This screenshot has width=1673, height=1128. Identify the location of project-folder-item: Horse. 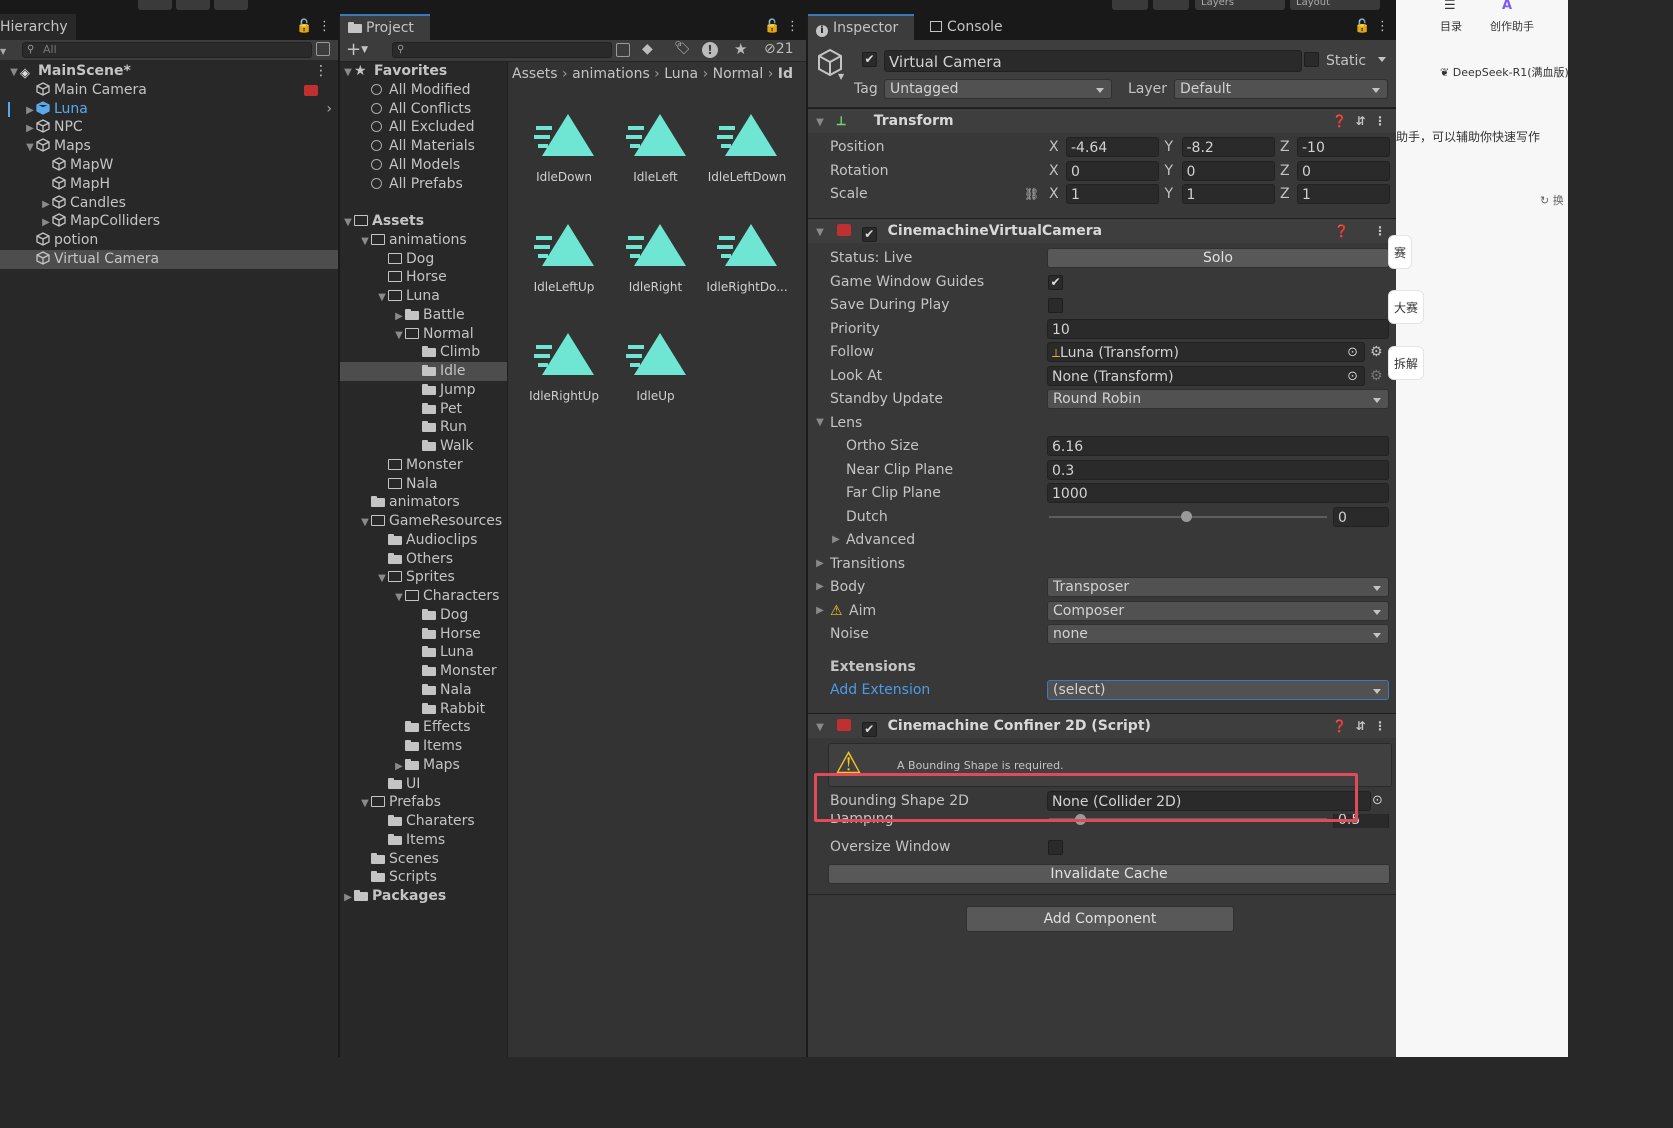
(423, 277).